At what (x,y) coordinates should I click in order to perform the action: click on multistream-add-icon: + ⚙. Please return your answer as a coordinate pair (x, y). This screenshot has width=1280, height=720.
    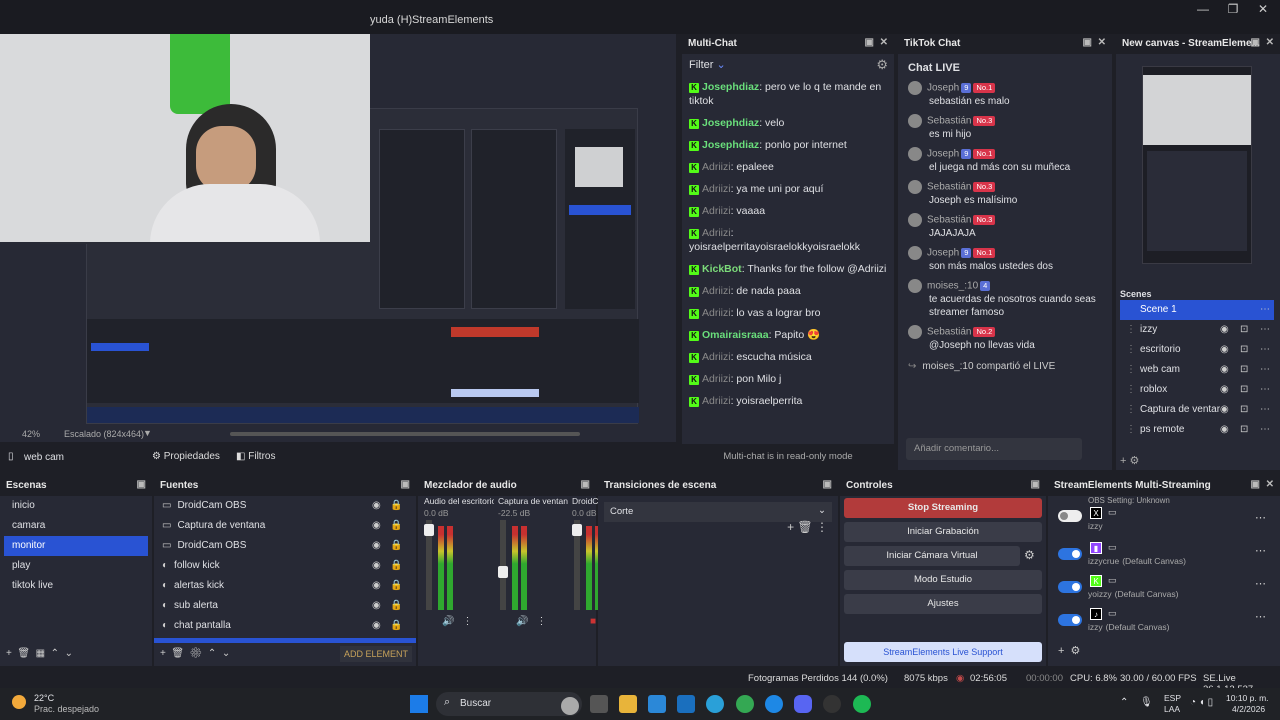
    Looking at the image, I should click on (1069, 650).